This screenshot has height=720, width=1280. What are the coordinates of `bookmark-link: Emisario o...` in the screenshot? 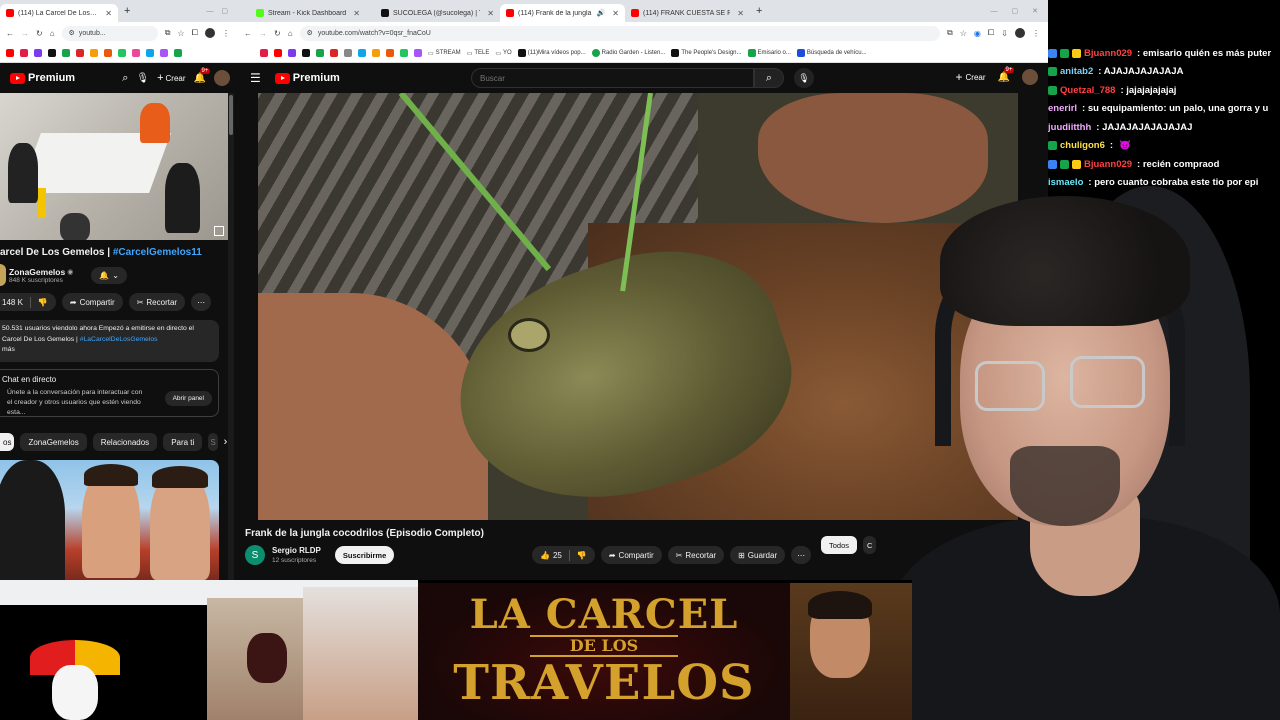 It's located at (769, 53).